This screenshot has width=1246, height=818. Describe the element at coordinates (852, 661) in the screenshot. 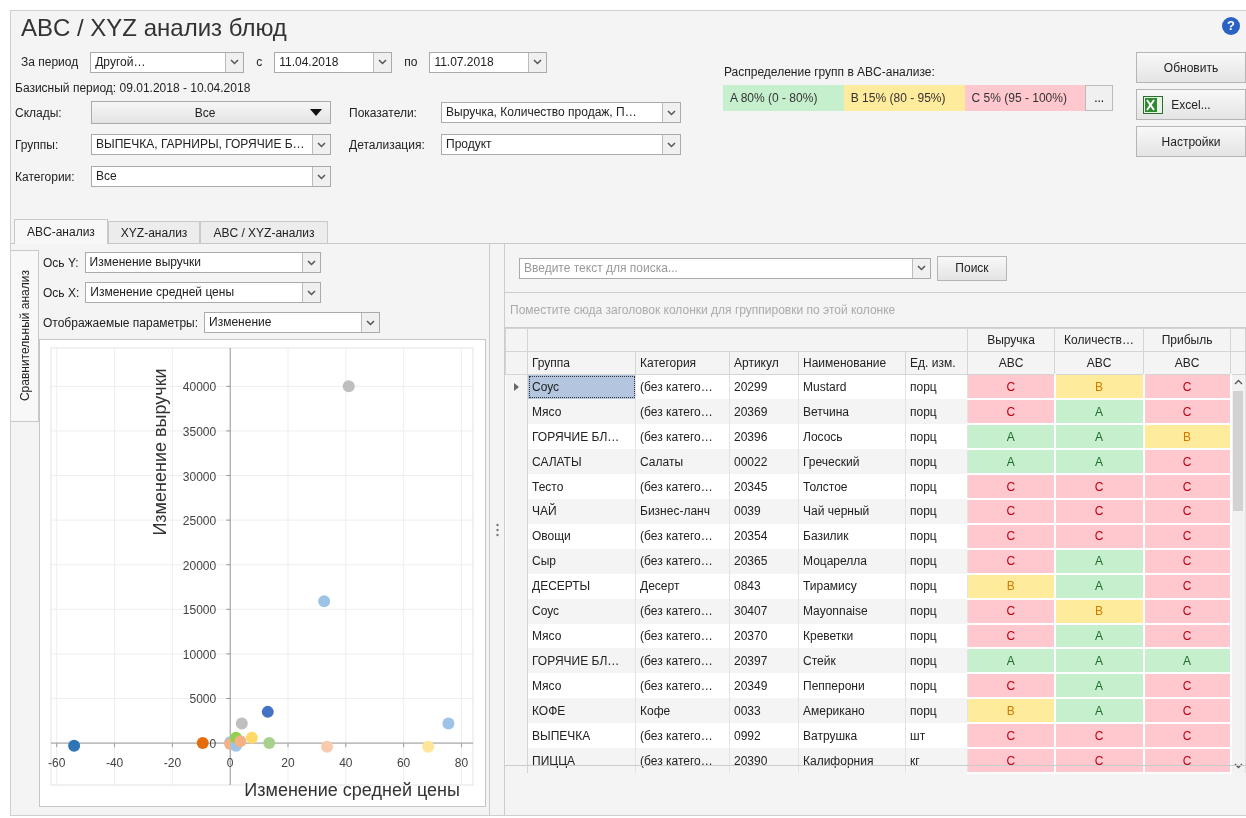

I see `table-cell: Стейк` at that location.